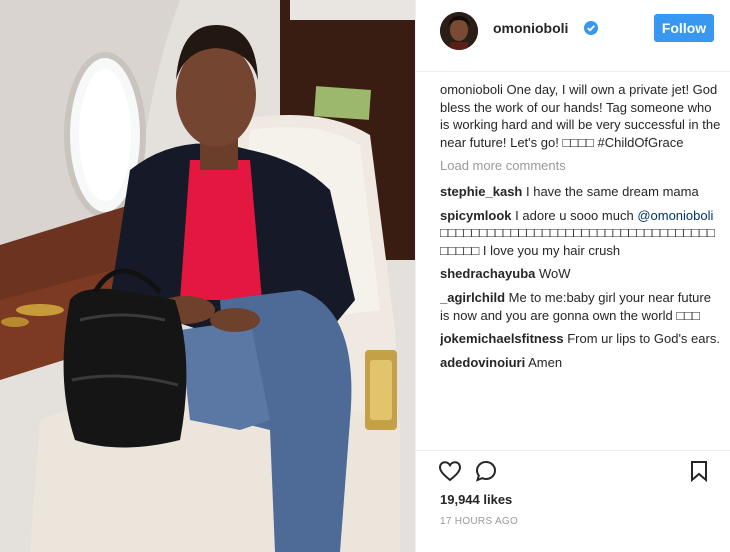  I want to click on comment-text: I adore u sooo much, so click(574, 215).